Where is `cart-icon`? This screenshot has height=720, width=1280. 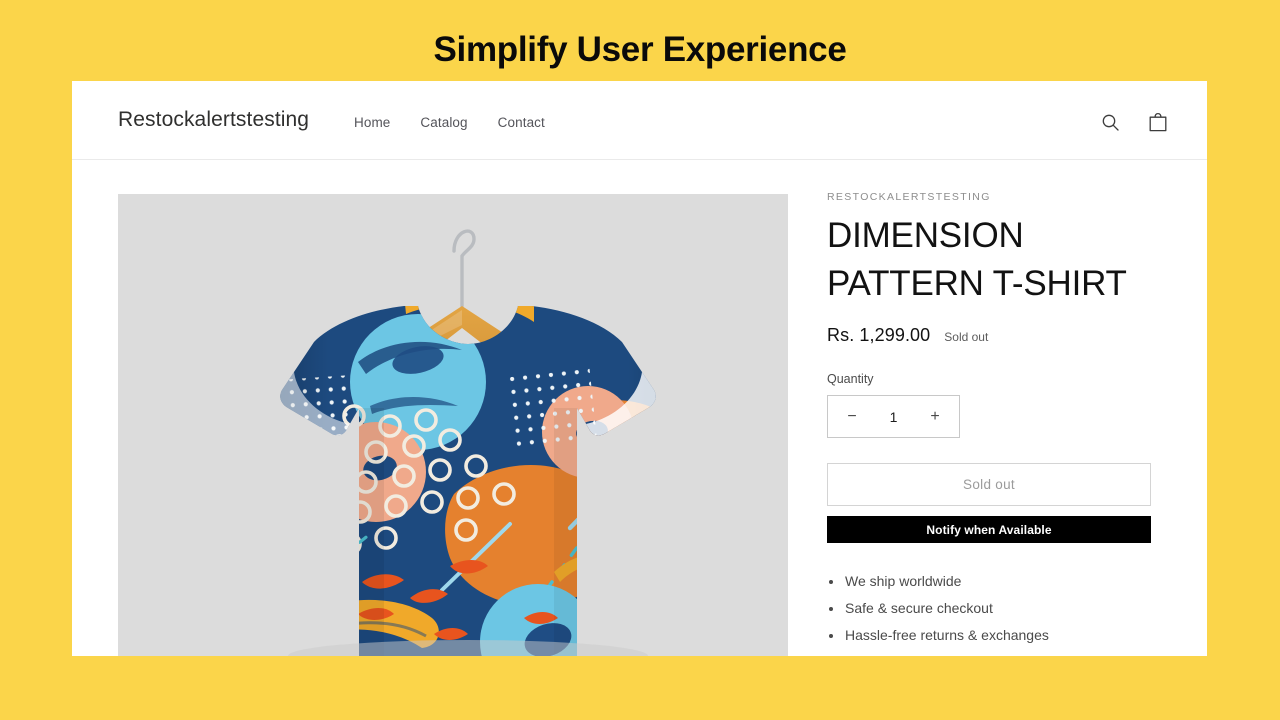 cart-icon is located at coordinates (1158, 122).